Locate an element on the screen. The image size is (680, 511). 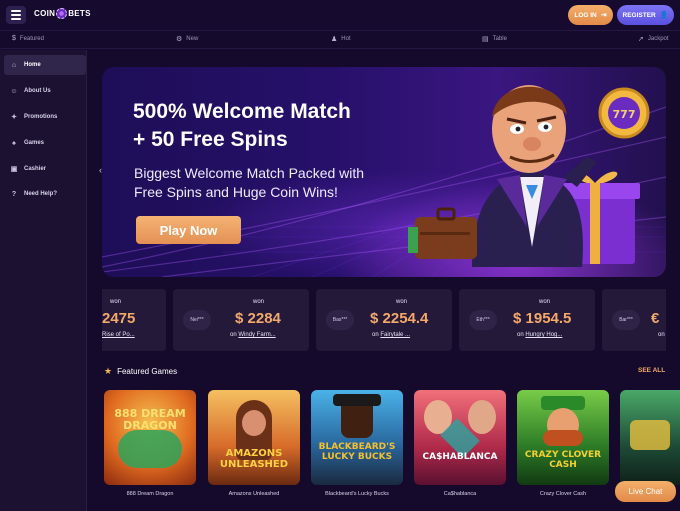
table-icon: ▤ is located at coordinates (485, 39).